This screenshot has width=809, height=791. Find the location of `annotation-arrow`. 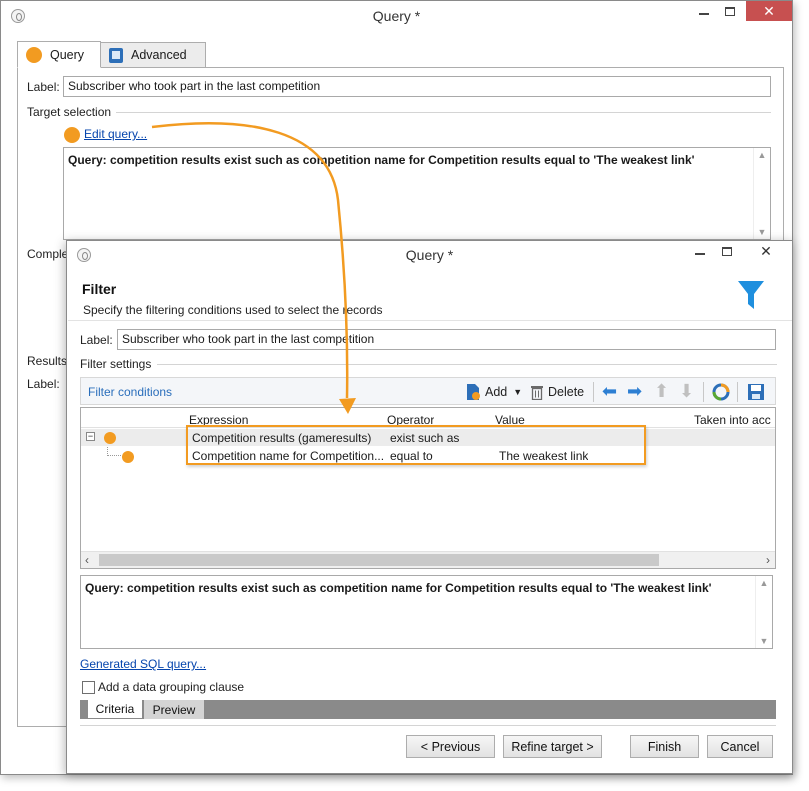

annotation-arrow is located at coordinates (253, 268).